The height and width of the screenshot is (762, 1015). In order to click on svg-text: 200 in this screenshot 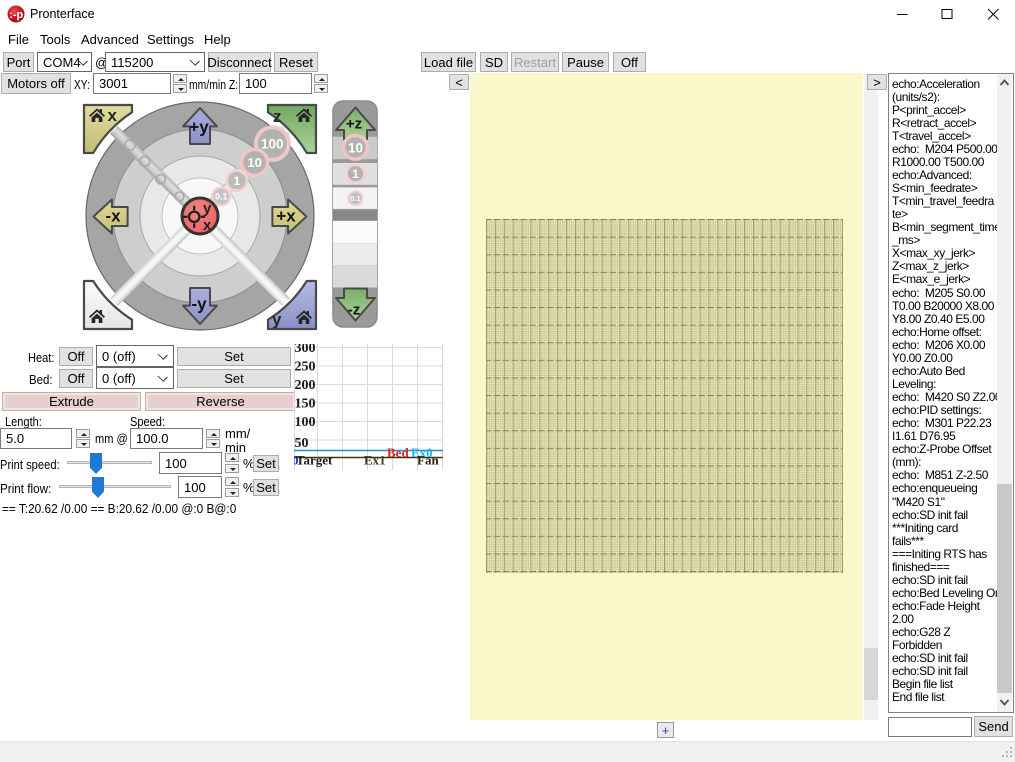, I will do `click(305, 385)`.